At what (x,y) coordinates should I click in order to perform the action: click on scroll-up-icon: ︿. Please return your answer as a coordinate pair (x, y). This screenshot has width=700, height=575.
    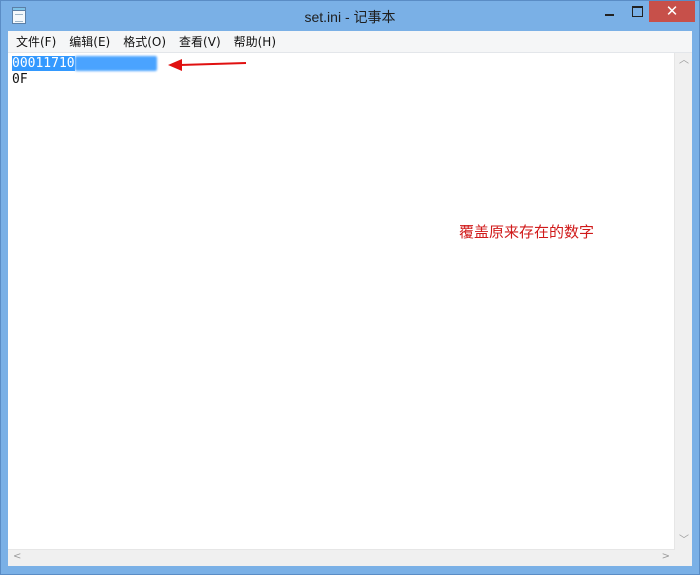
    Looking at the image, I should click on (684, 61).